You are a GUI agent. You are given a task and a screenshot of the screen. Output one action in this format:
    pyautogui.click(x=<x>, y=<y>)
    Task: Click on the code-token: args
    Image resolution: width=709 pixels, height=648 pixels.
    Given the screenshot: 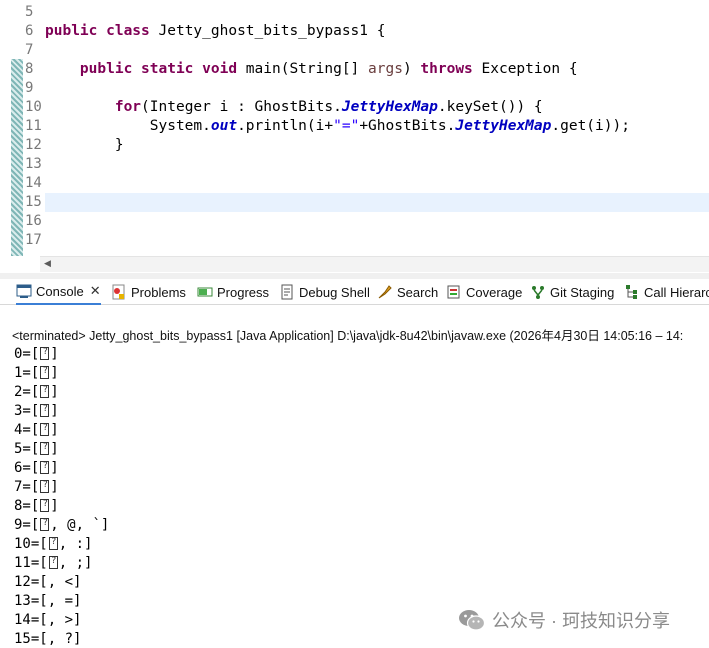 What is the action you would take?
    pyautogui.click(x=385, y=69)
    